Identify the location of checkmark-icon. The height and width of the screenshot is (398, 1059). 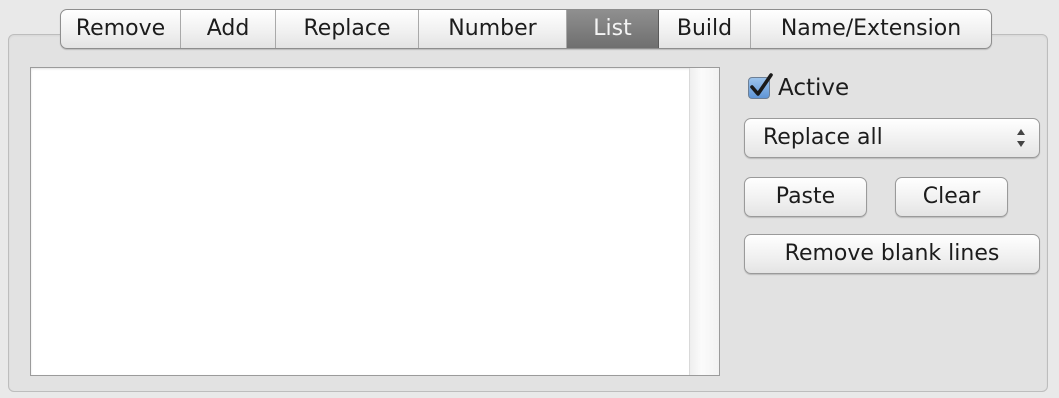
(761, 84).